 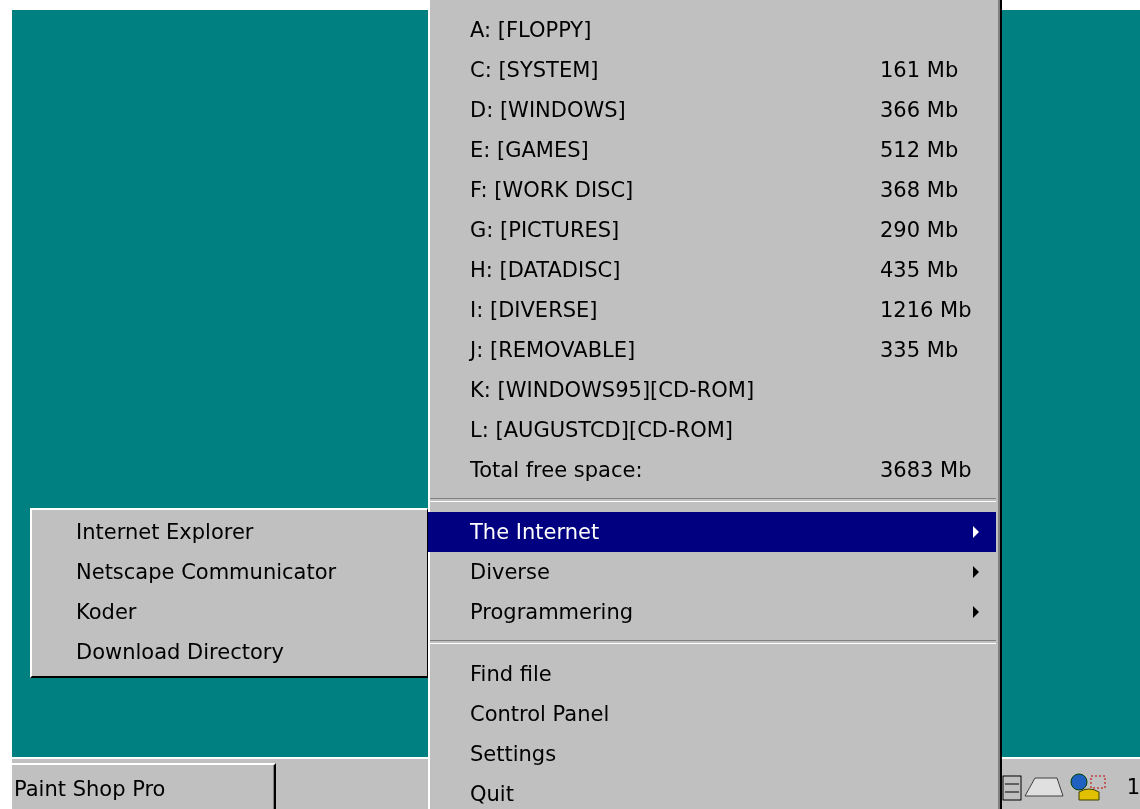 I want to click on submenu-item: Internet Explorer, so click(x=229, y=532).